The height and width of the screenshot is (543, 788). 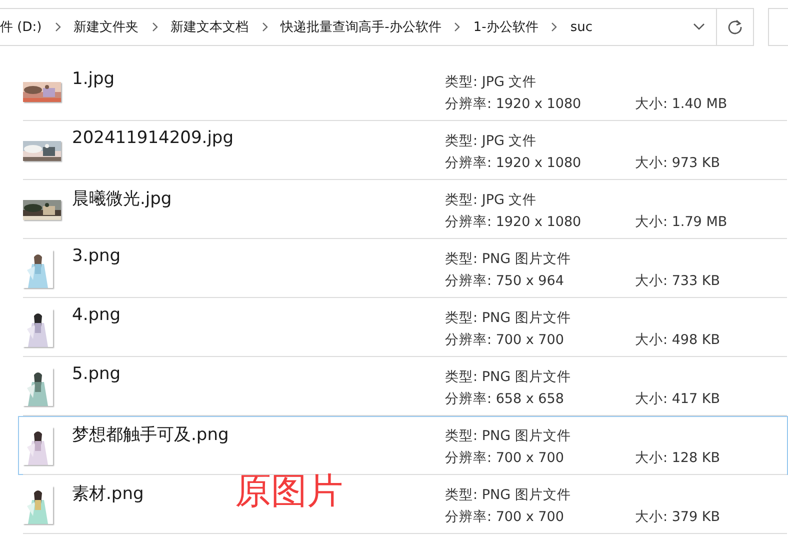 What do you see at coordinates (361, 27) in the screenshot?
I see `breadcrumb-item: 快递批量查询高手-办公软件` at bounding box center [361, 27].